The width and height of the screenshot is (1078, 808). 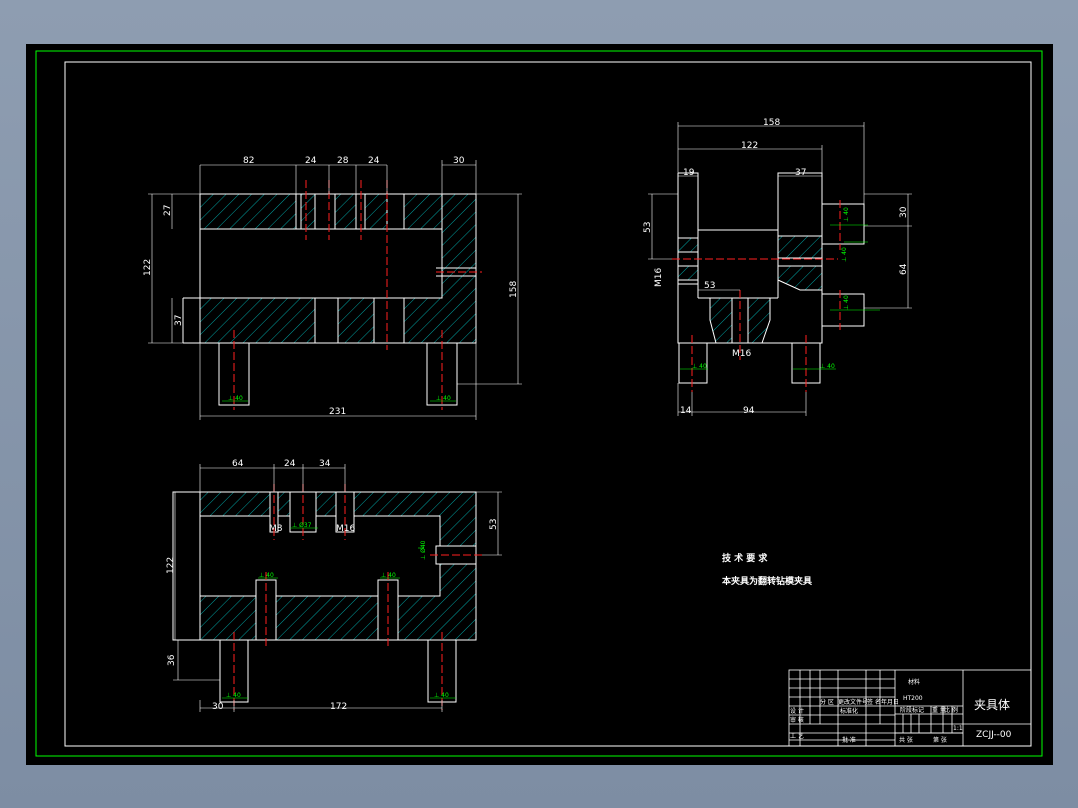 I want to click on tb-col-date: 年月日, so click(x=890, y=702).